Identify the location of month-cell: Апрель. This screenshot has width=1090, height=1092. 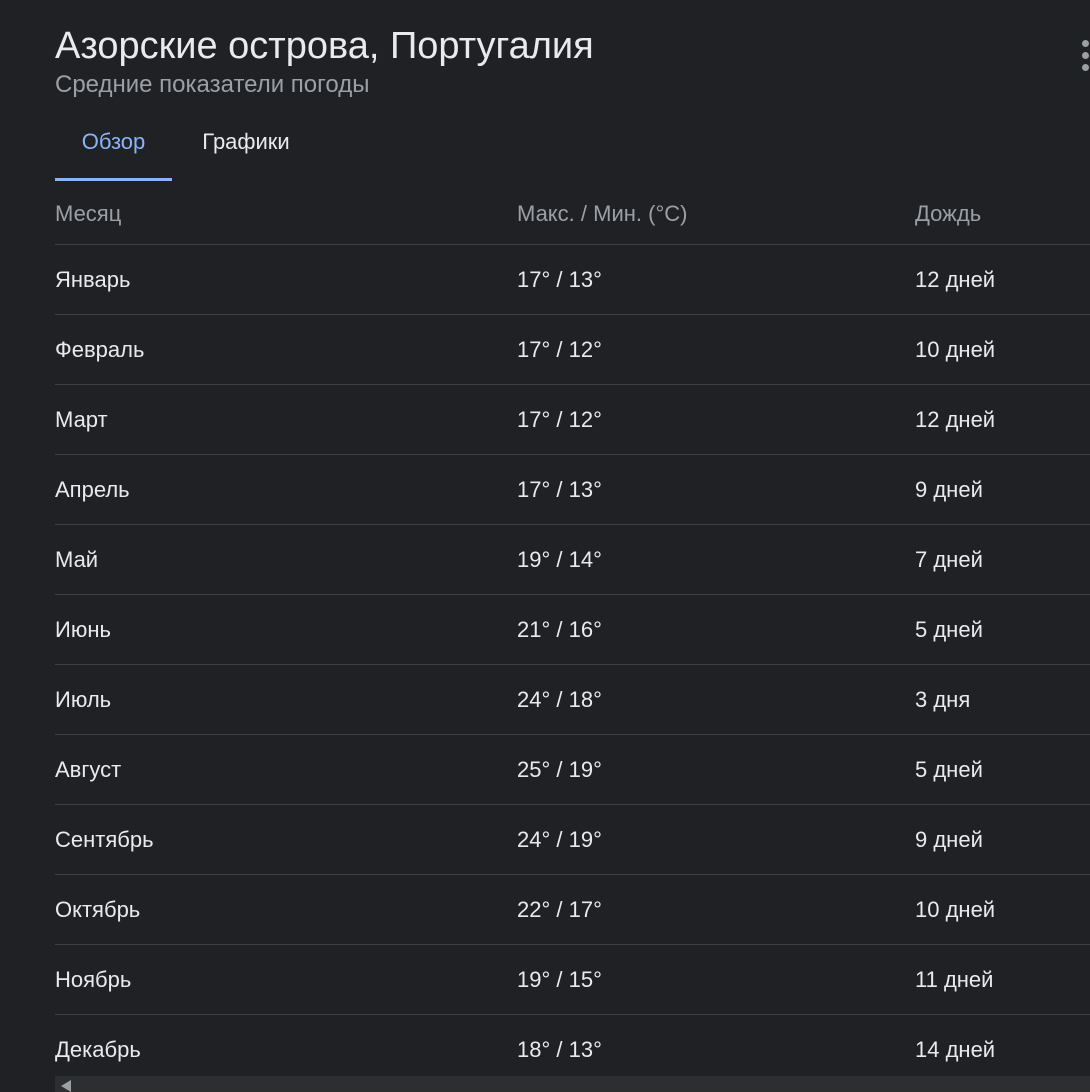
(92, 489).